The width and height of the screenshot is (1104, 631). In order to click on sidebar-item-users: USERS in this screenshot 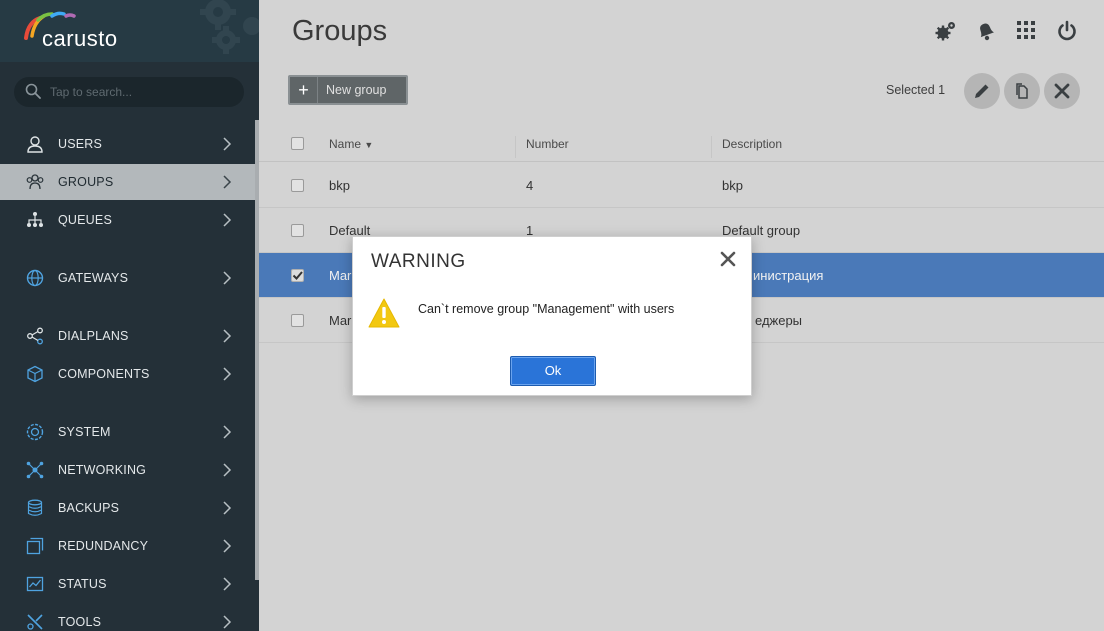, I will do `click(127, 144)`.